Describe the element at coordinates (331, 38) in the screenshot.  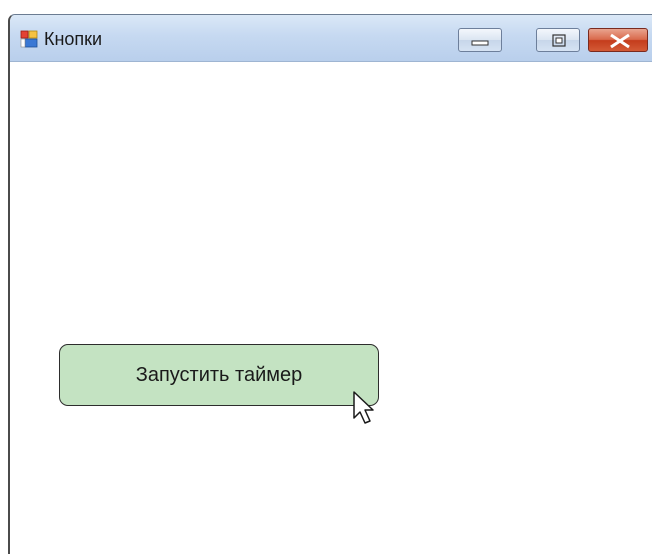
I see `title-bar: Кнопки` at that location.